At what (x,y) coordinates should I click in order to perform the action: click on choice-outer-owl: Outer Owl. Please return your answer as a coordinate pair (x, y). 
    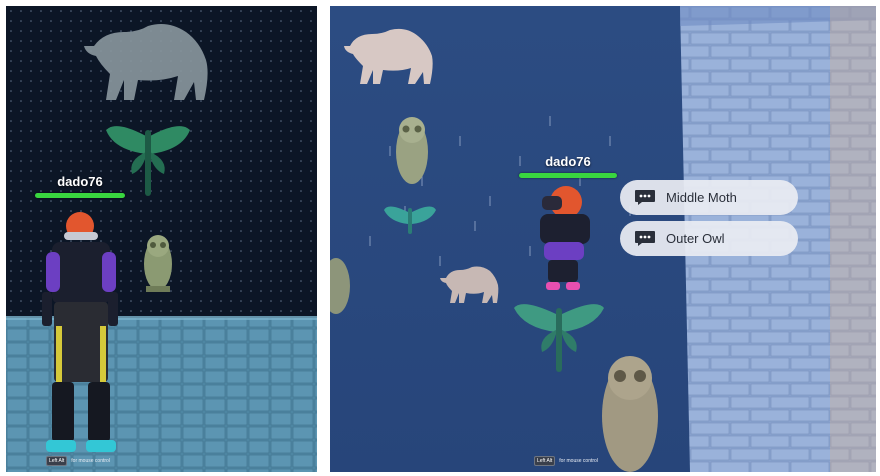
    Looking at the image, I should click on (709, 238).